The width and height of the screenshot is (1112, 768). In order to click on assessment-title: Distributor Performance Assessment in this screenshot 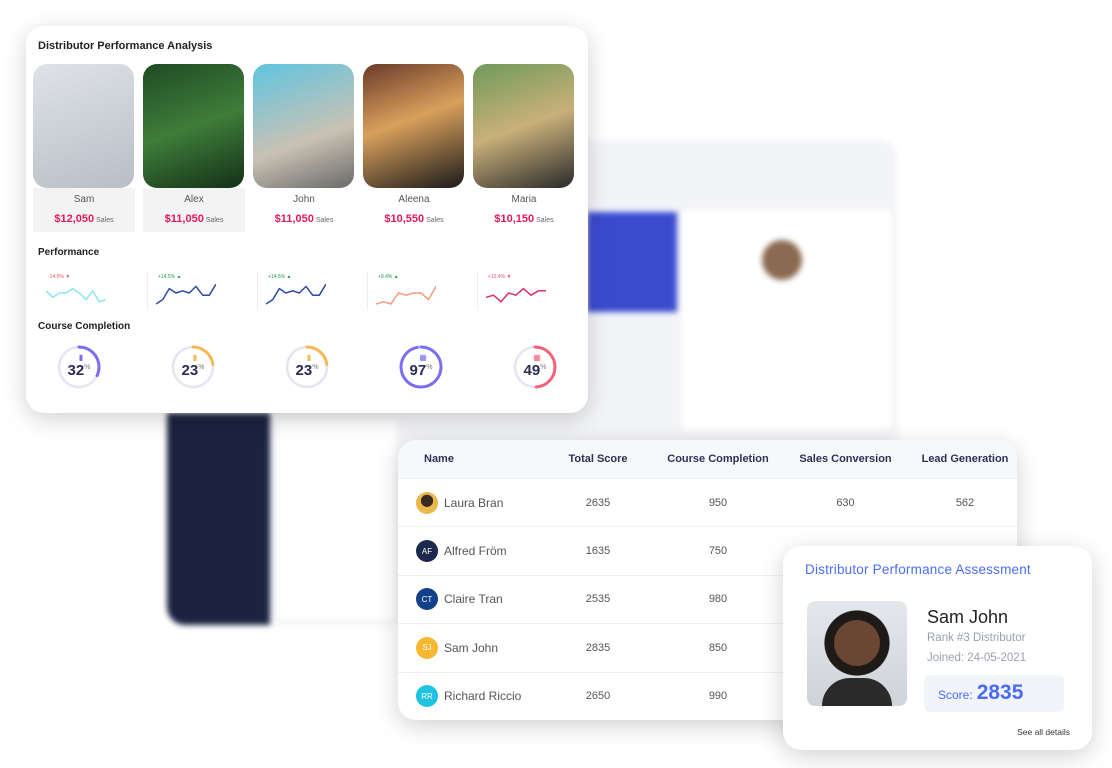, I will do `click(918, 569)`.